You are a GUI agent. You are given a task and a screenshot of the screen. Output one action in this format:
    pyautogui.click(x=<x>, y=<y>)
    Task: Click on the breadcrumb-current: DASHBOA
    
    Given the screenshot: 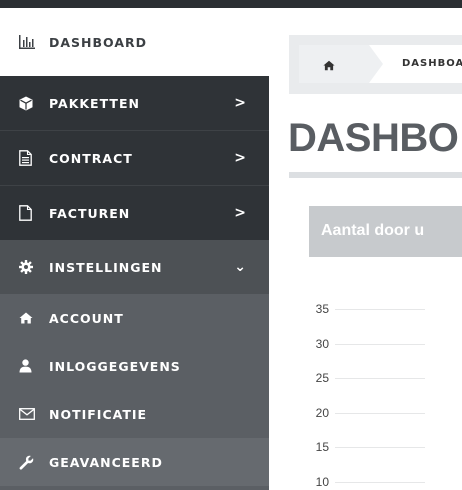 What is the action you would take?
    pyautogui.click(x=432, y=63)
    